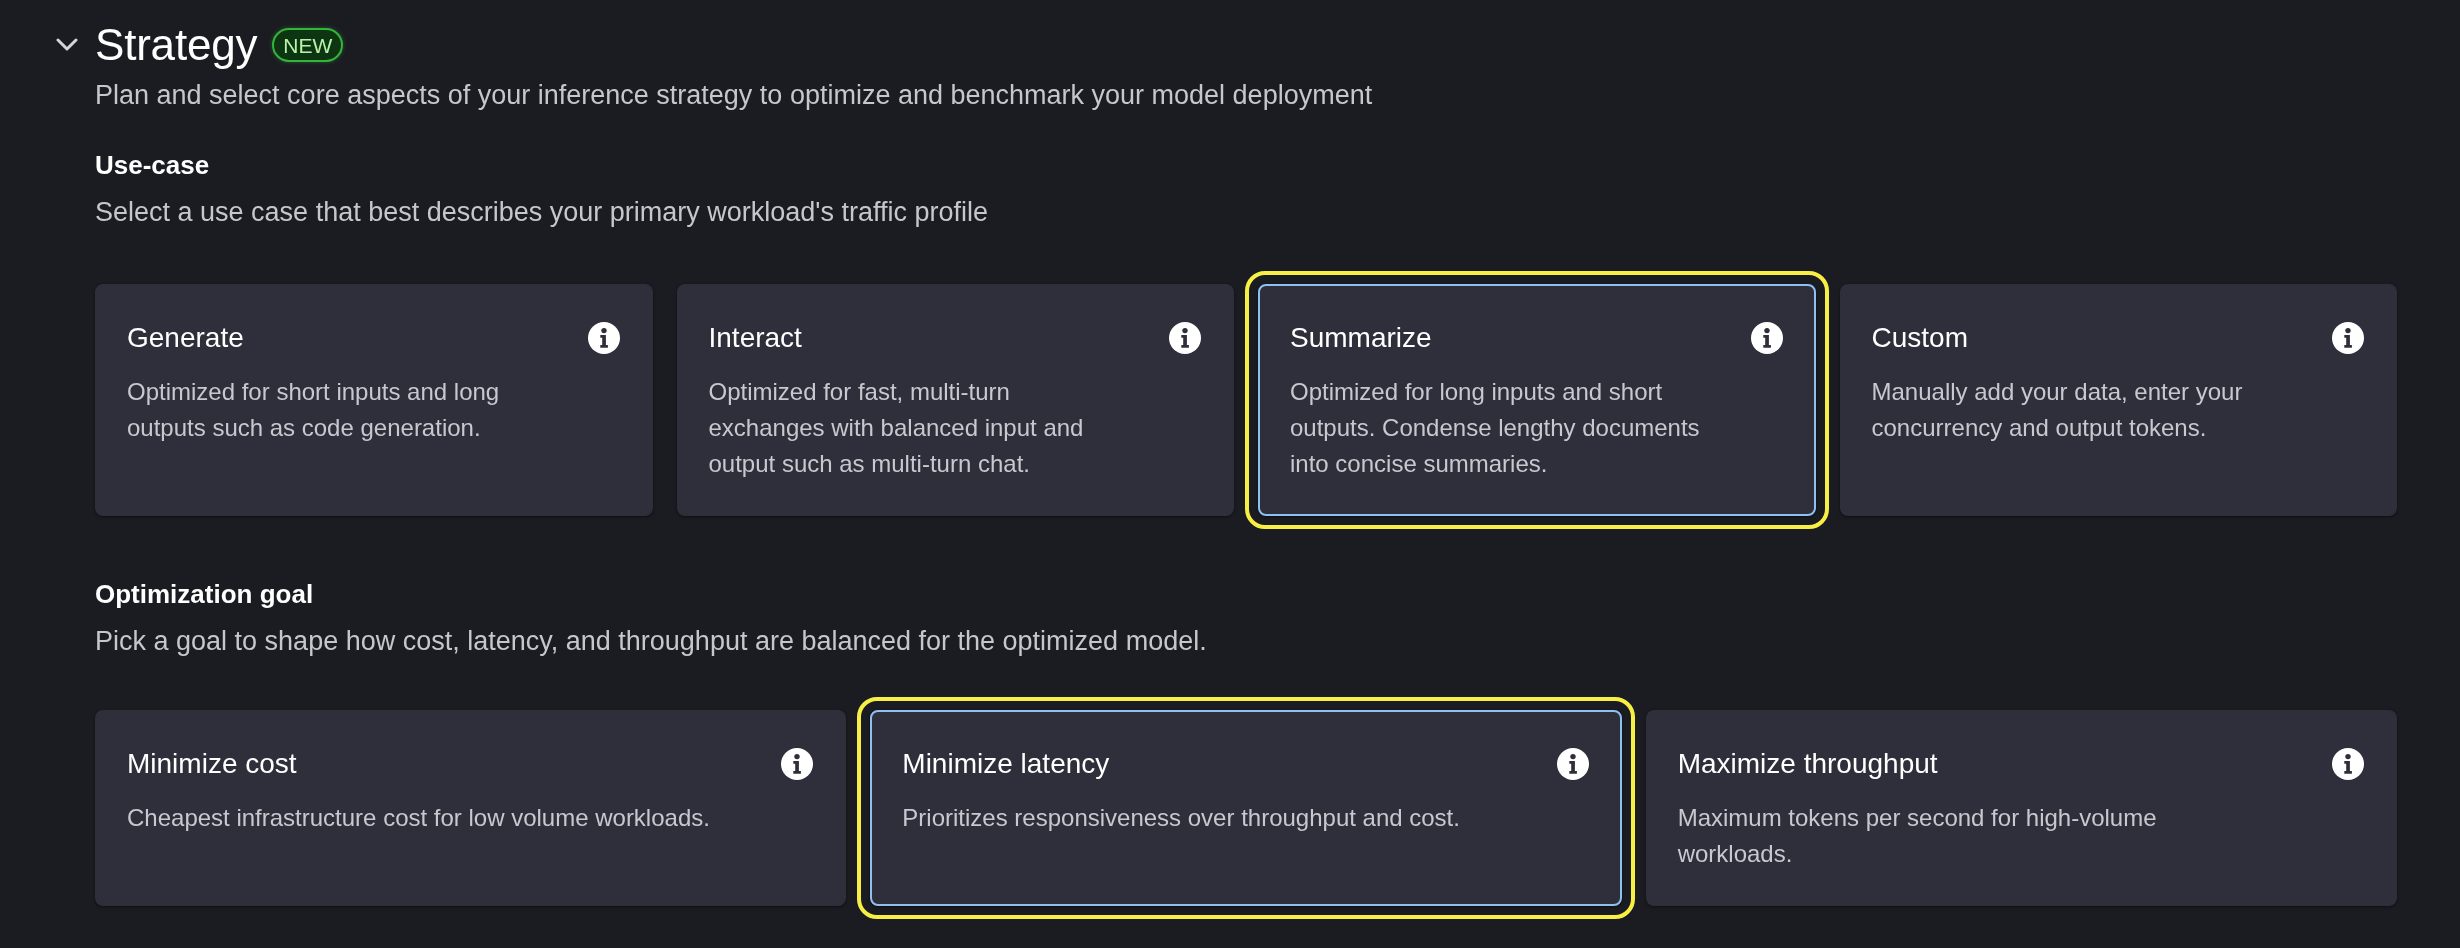 This screenshot has height=948, width=2460. I want to click on card-description: Optimized for fast, multi-turn exchanges with balanced input and output such as multi-turn chat., so click(896, 428).